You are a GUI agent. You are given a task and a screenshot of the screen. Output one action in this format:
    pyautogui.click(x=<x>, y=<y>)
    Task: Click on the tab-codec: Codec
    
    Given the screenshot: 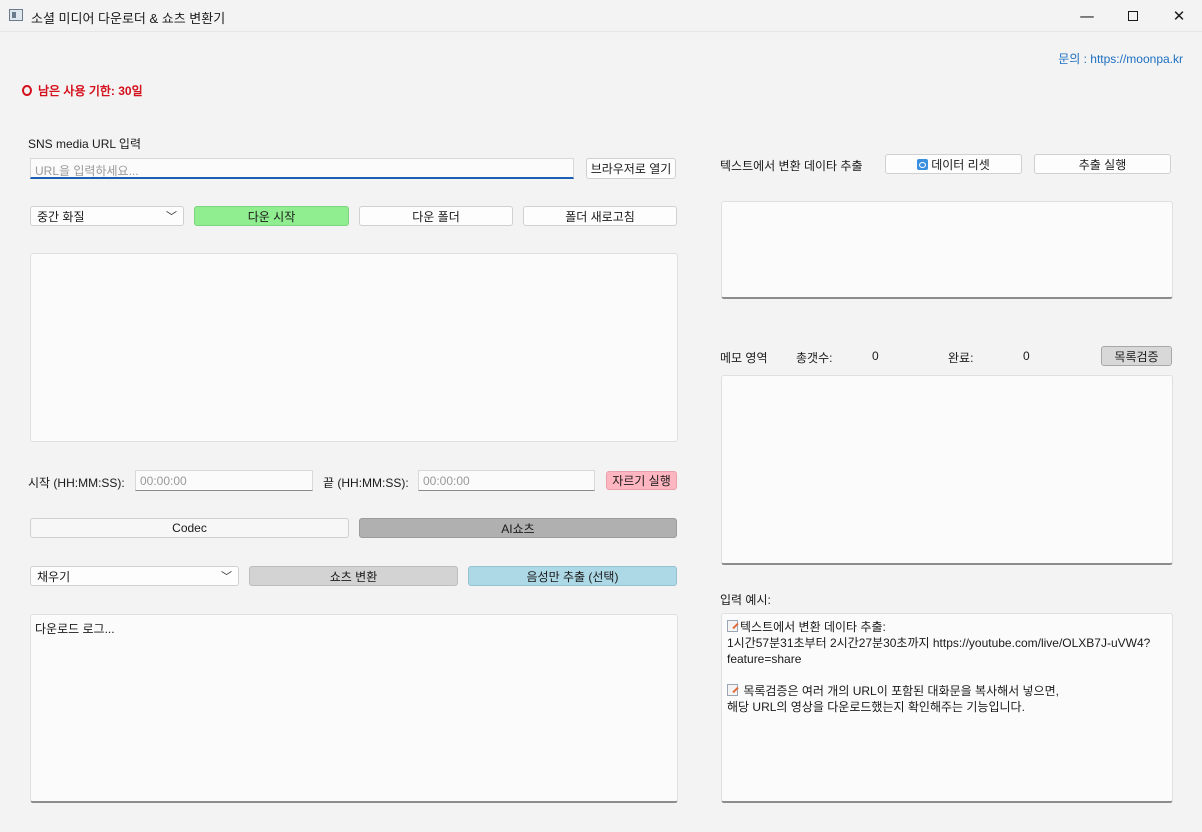 What is the action you would take?
    pyautogui.click(x=189, y=528)
    